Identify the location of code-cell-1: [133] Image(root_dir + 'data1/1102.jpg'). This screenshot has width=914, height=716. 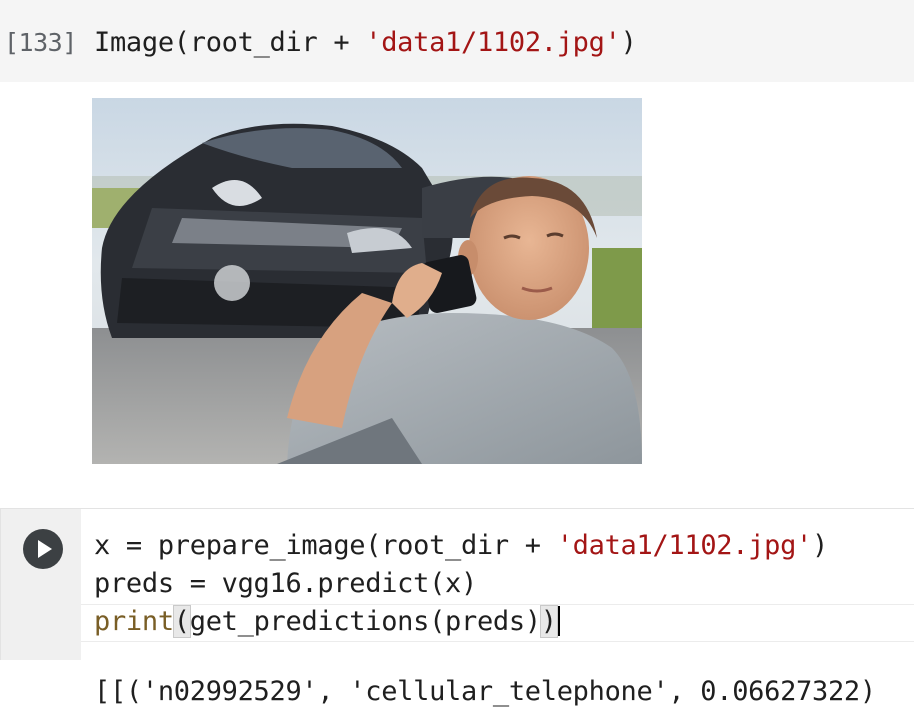
(457, 41).